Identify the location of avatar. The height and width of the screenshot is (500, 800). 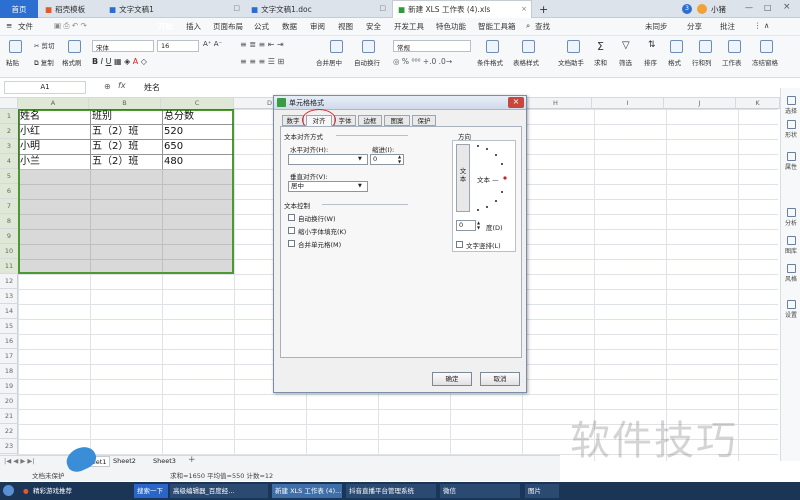
(702, 9).